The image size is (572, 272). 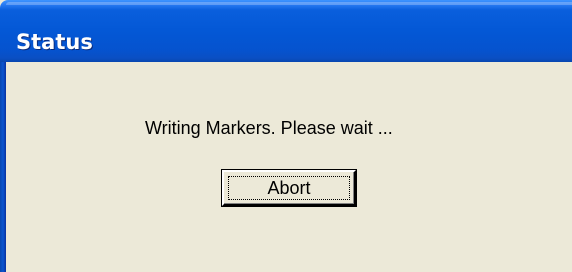 I want to click on title-bar-highlight, so click(x=289, y=3).